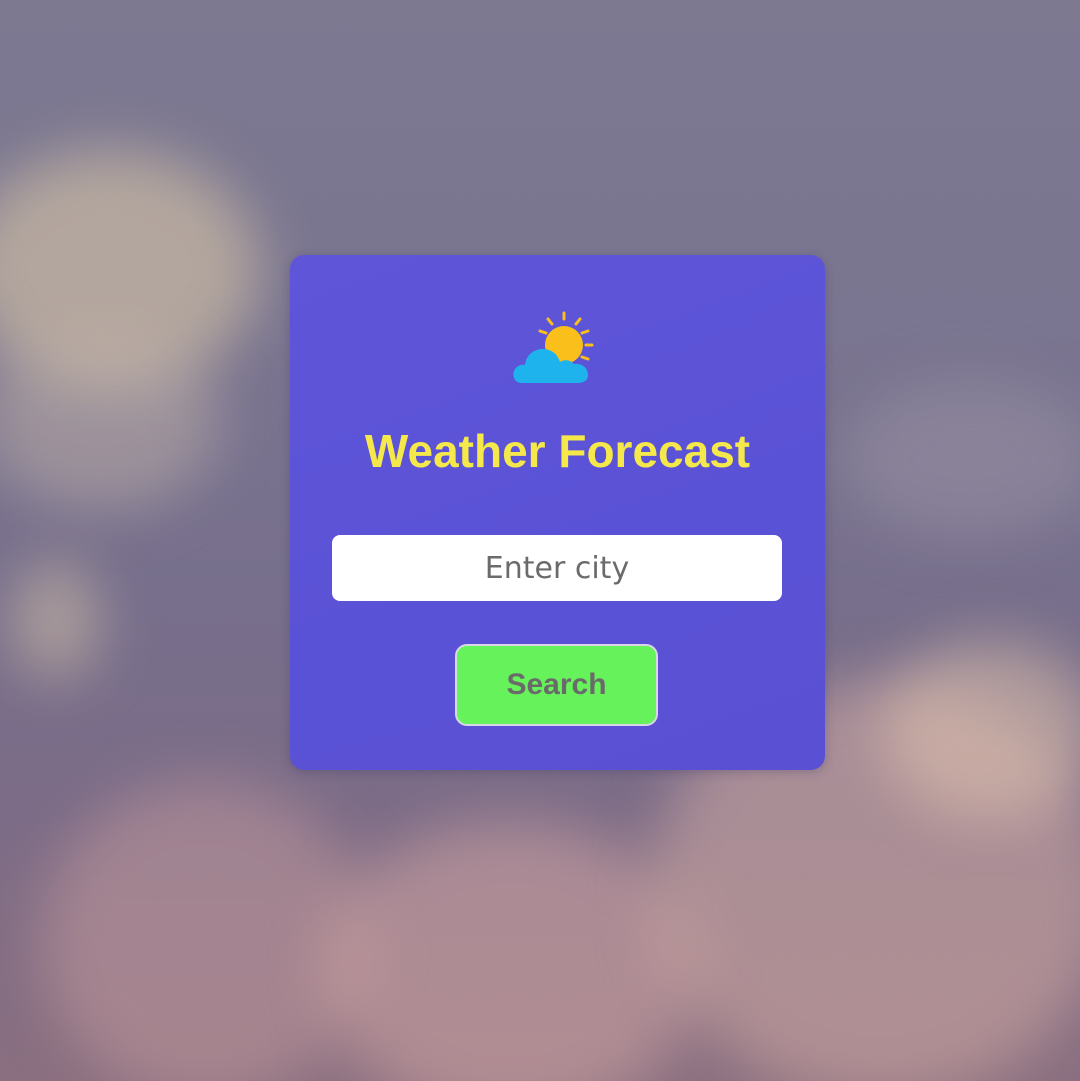 This screenshot has height=1081, width=1080. What do you see at coordinates (557, 568) in the screenshot?
I see `city-search-input` at bounding box center [557, 568].